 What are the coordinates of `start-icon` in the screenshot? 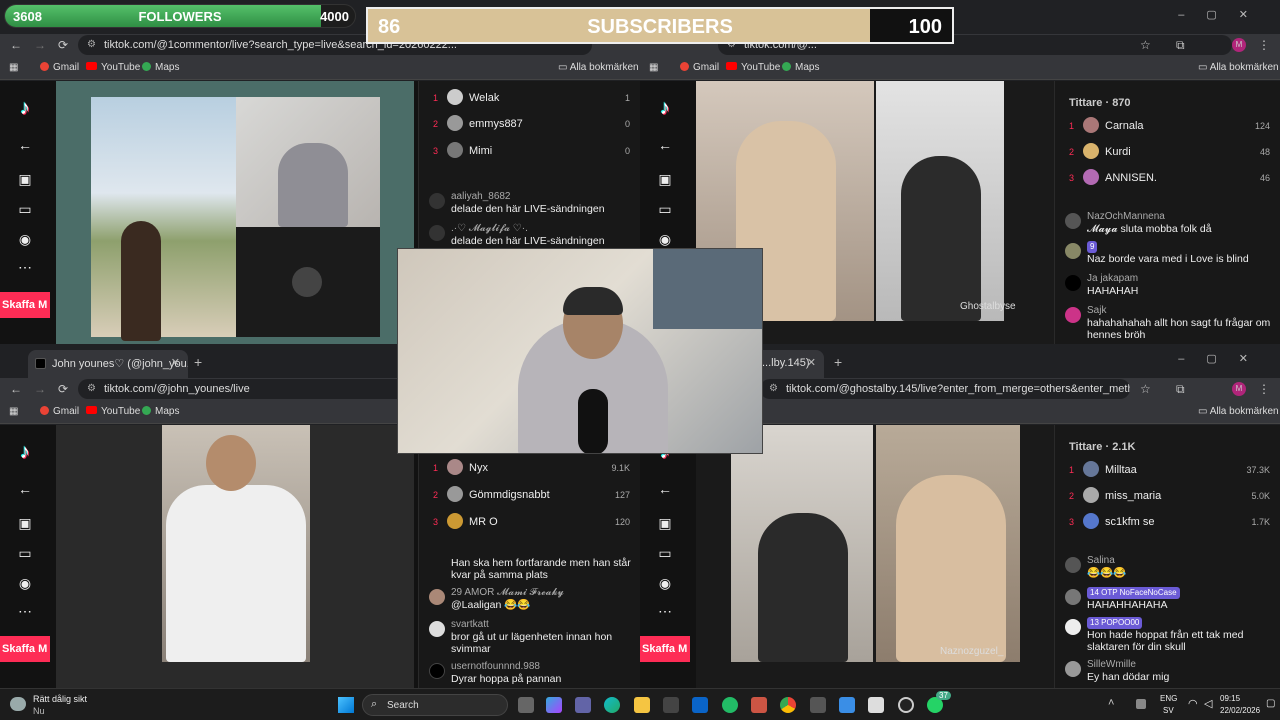 It's located at (346, 705).